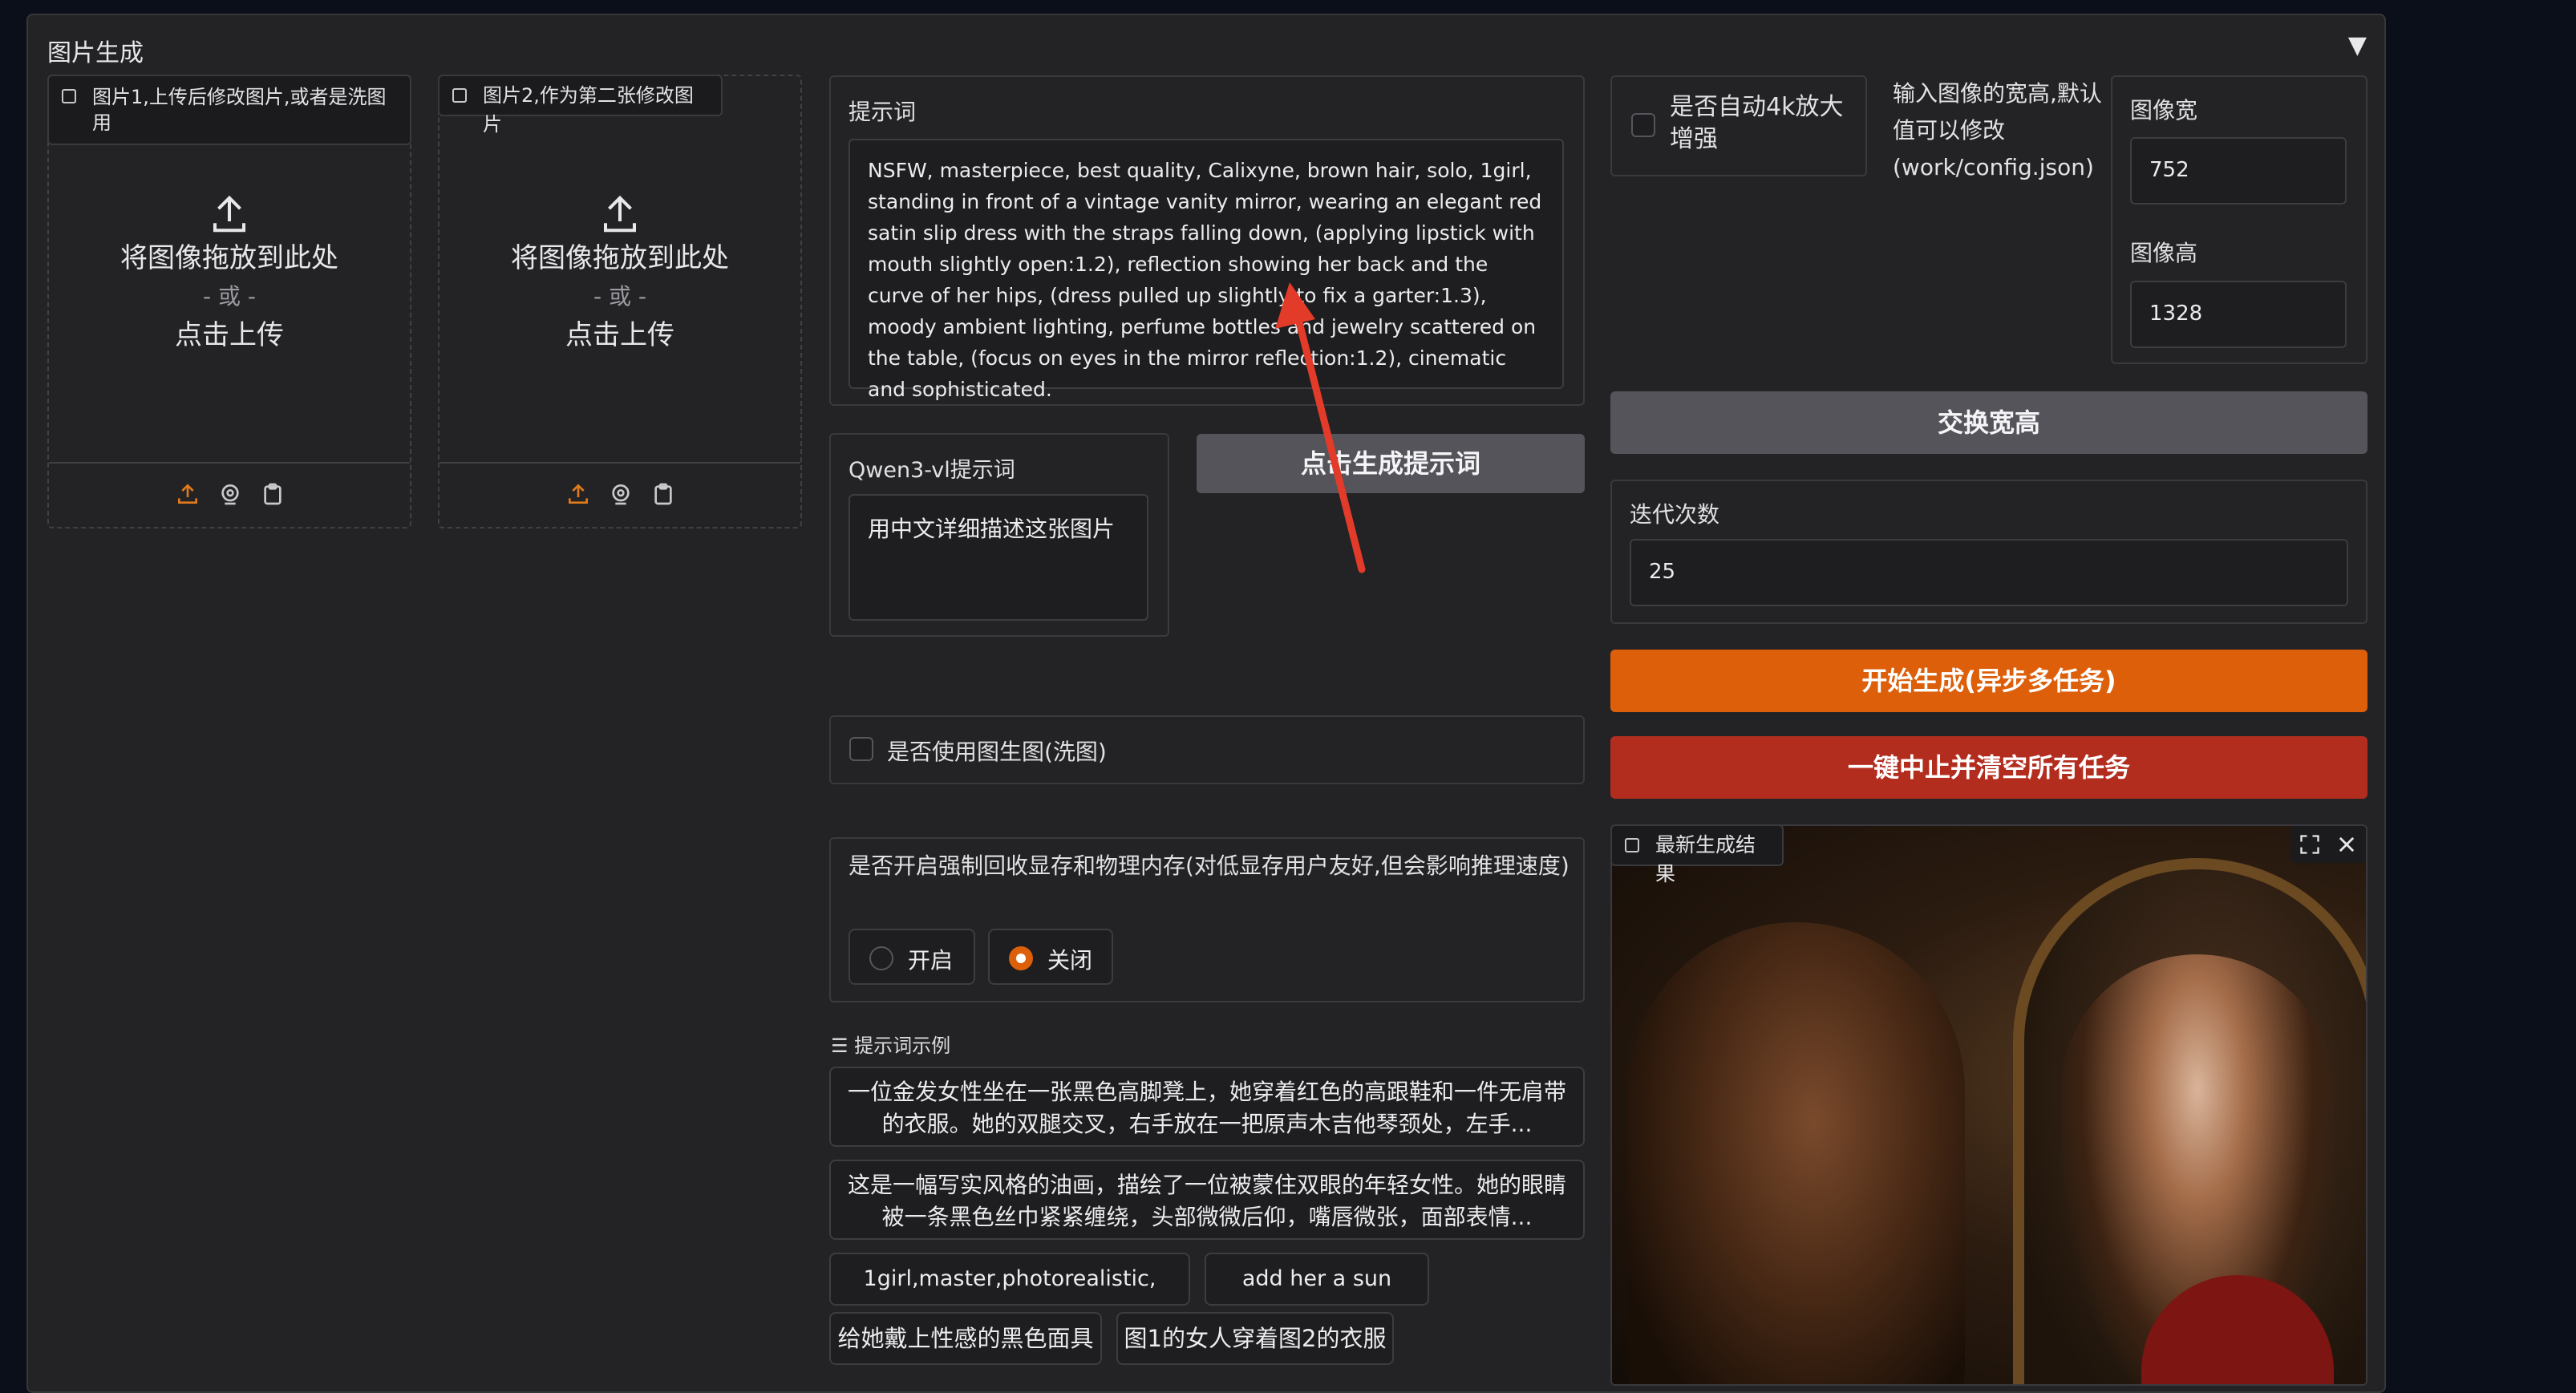 The width and height of the screenshot is (2576, 1393). What do you see at coordinates (1009, 1297) in the screenshot?
I see `example-item: 1girl,master,photorealistic, detailed` at bounding box center [1009, 1297].